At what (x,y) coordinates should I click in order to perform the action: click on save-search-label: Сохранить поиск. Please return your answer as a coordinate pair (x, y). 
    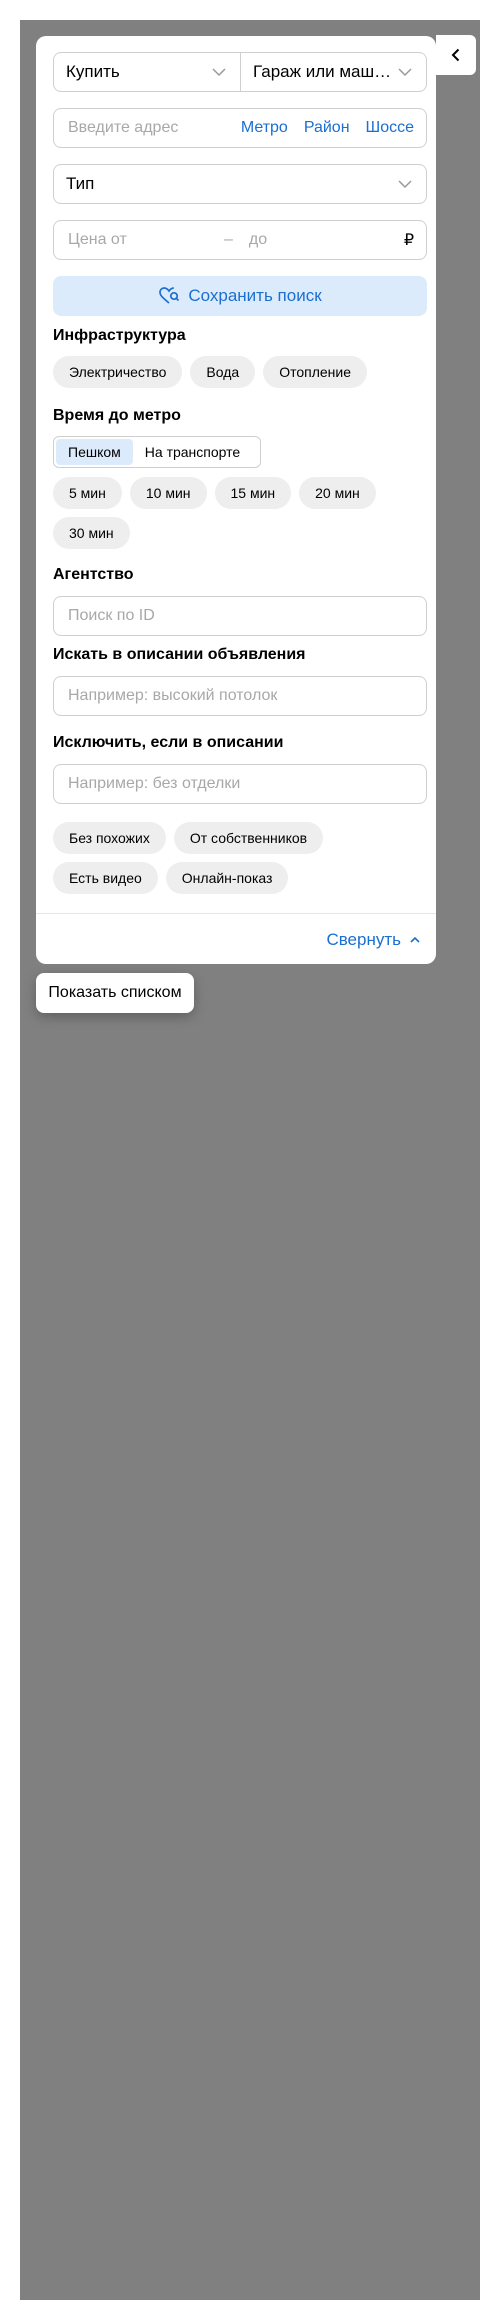
    Looking at the image, I should click on (255, 295).